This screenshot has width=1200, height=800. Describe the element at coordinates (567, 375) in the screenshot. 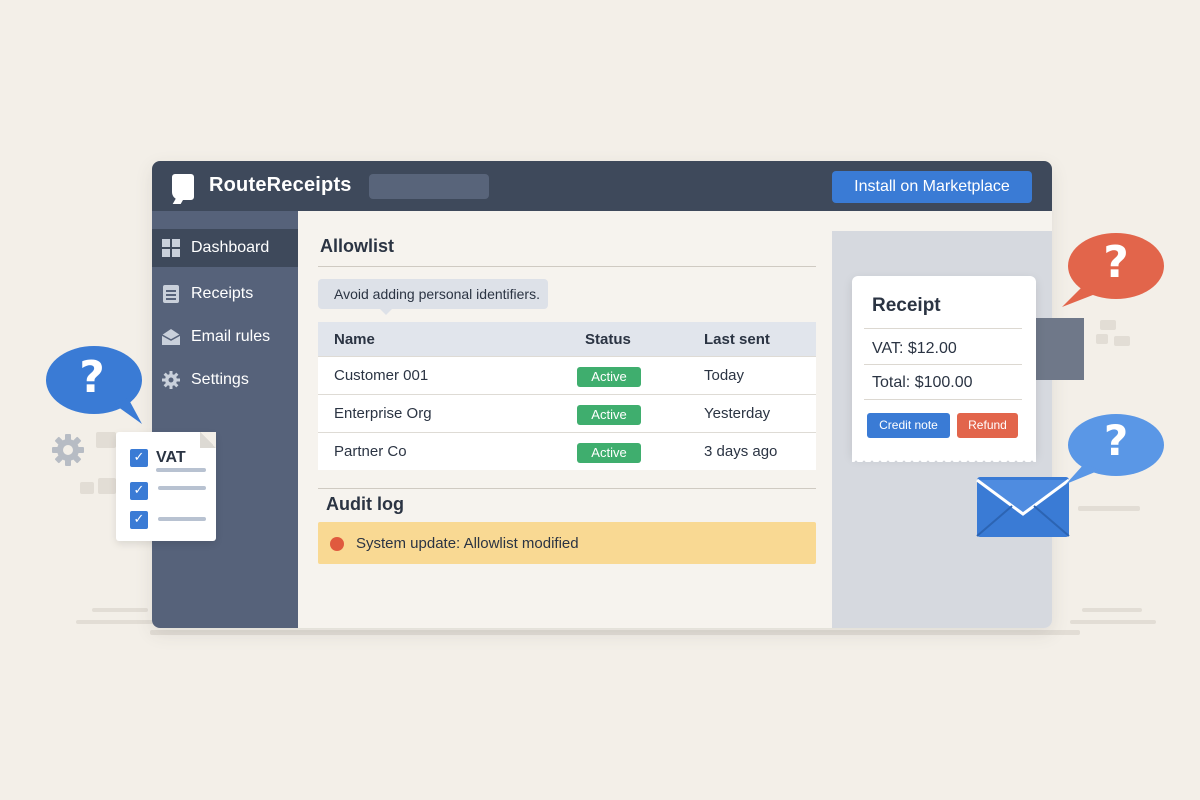

I see `table-row: Customer 001 Active Today` at that location.